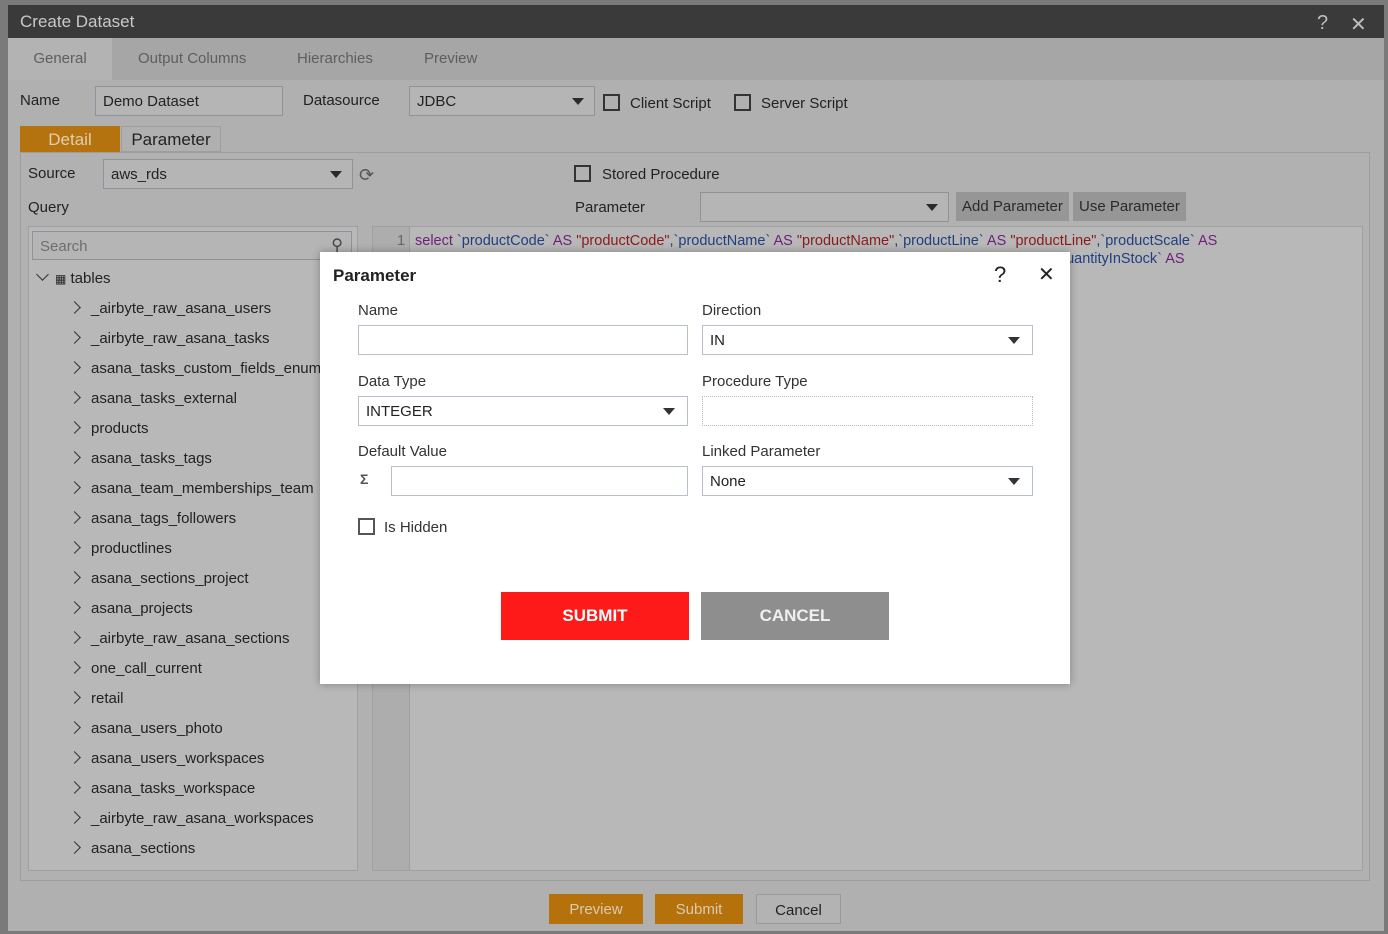 The width and height of the screenshot is (1388, 934). Describe the element at coordinates (190, 638) in the screenshot. I see `tree-item-label: _airbyte_raw_asana_sections` at that location.